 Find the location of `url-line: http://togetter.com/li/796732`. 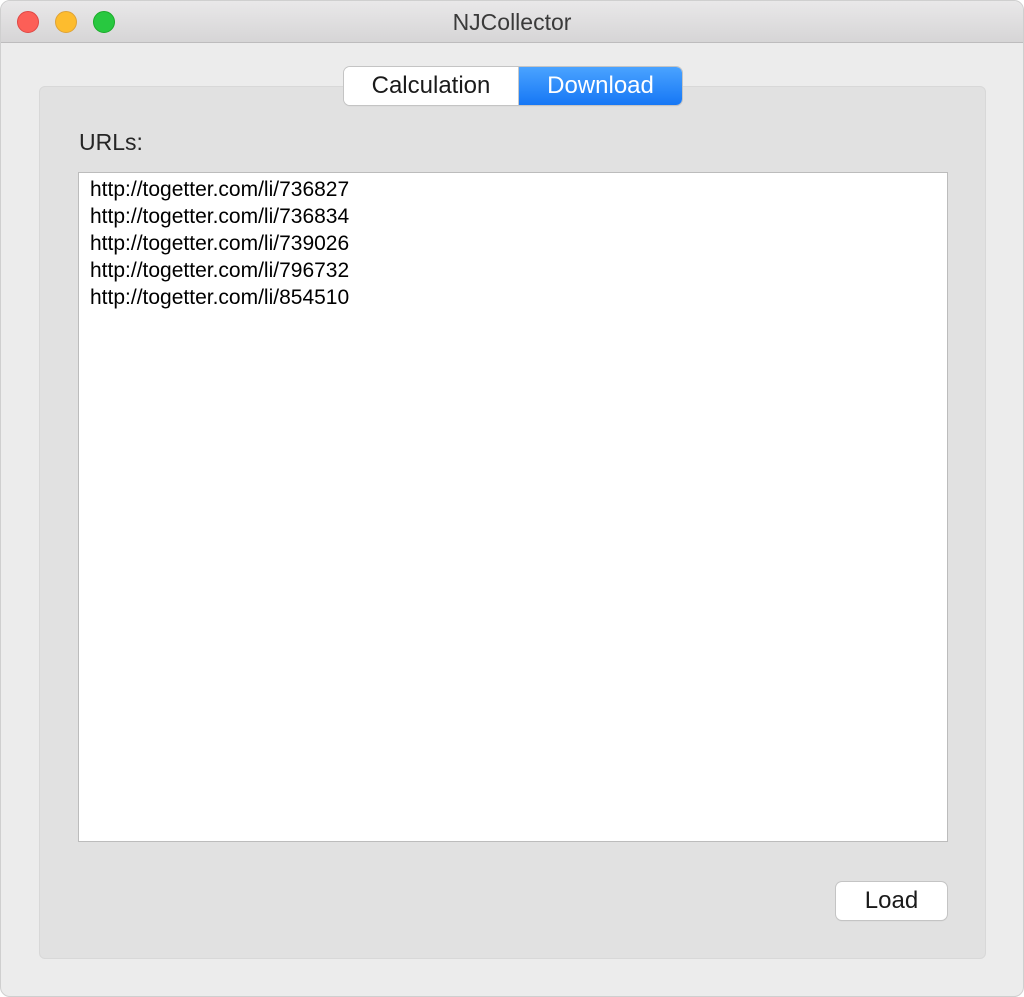

url-line: http://togetter.com/li/796732 is located at coordinates (220, 270).